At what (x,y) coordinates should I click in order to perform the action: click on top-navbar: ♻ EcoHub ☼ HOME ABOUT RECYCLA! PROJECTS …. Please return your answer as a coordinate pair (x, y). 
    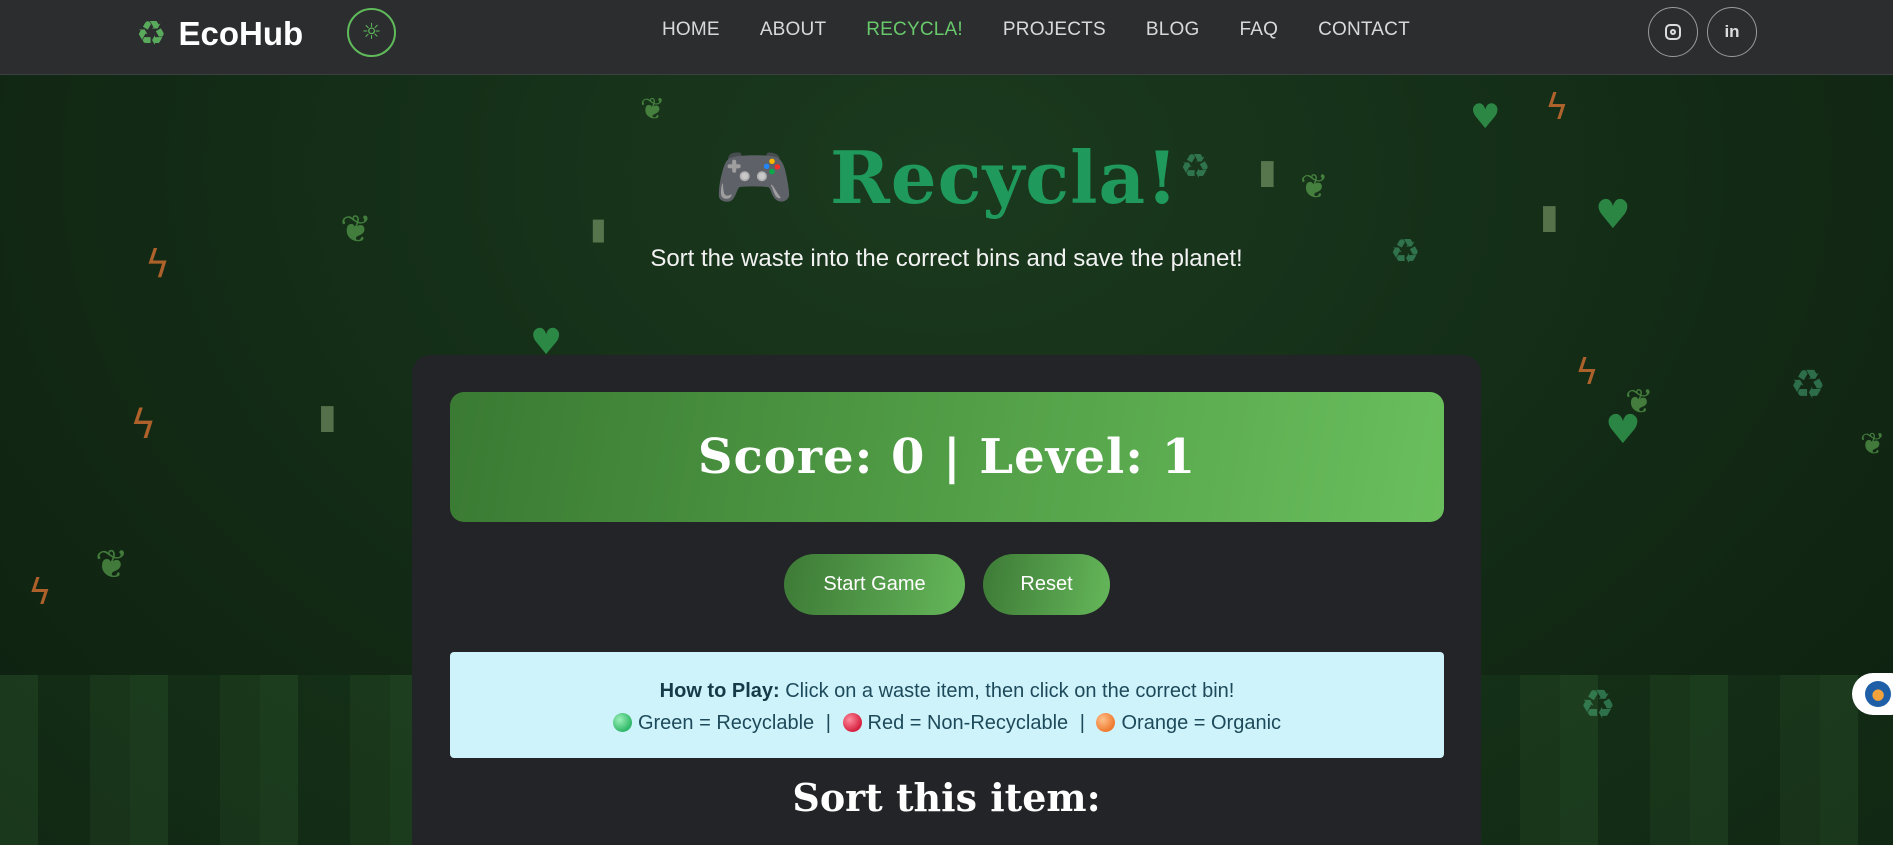
    Looking at the image, I should click on (946, 37).